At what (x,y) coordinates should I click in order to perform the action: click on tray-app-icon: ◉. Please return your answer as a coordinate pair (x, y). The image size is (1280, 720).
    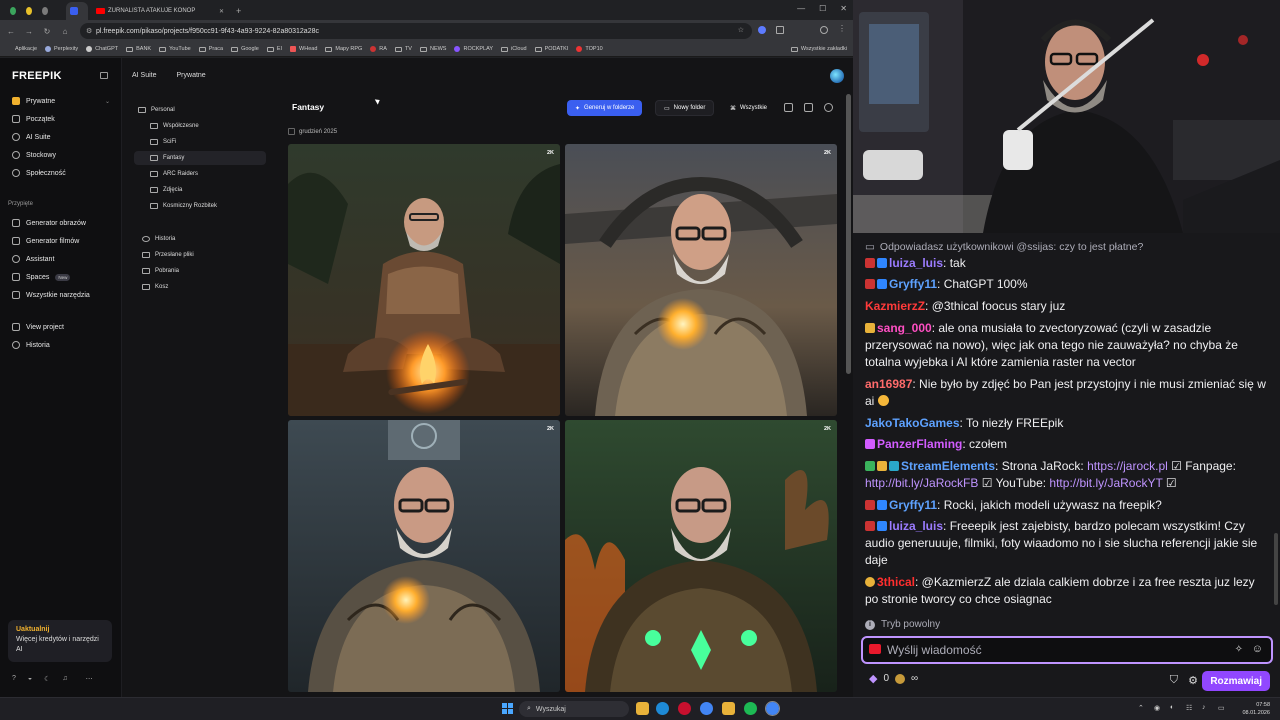
    Looking at the image, I should click on (1157, 708).